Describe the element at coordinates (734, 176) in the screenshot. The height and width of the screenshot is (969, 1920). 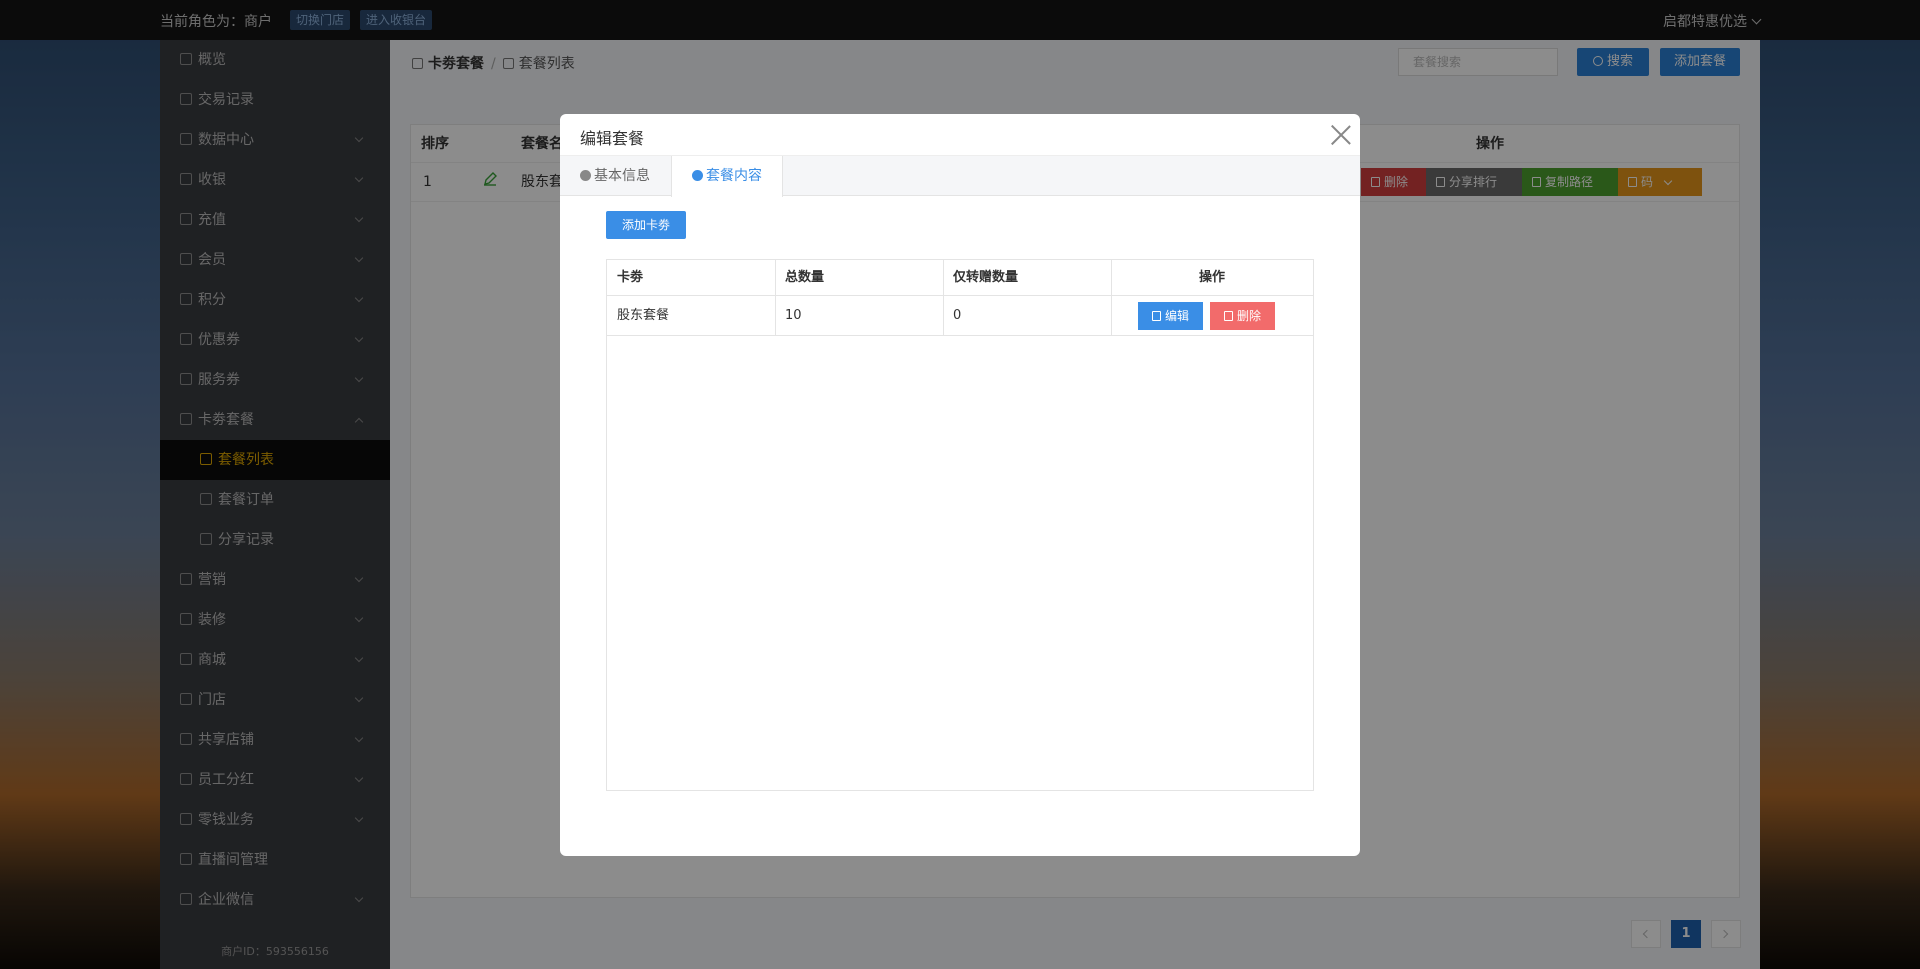
I see `tab-label: 套餐内容` at that location.